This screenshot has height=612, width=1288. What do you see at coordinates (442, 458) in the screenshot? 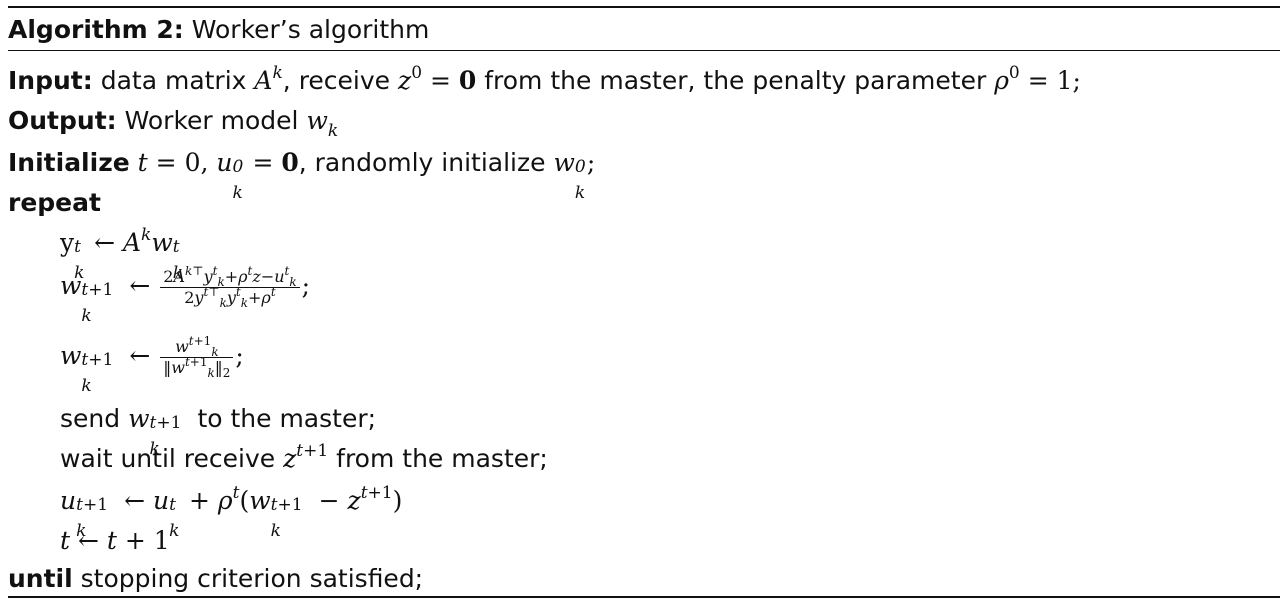
I see `wait-tail-text: from the master;` at bounding box center [442, 458].